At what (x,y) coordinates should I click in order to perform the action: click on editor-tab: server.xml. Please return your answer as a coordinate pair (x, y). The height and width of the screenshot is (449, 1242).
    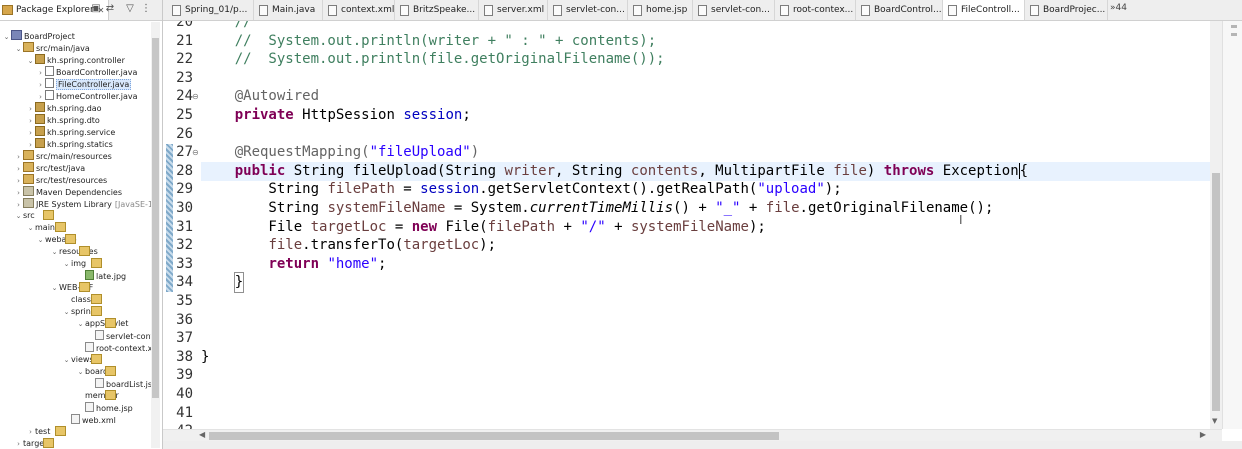
    Looking at the image, I should click on (513, 10).